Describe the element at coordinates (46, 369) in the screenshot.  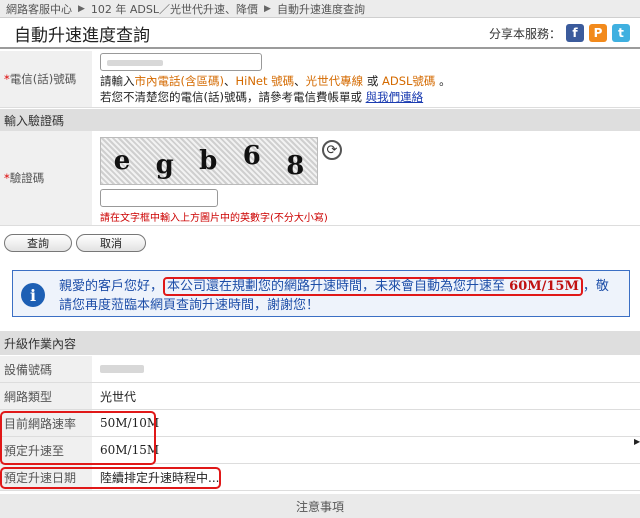
I see `device-number-label: 設備號碼` at that location.